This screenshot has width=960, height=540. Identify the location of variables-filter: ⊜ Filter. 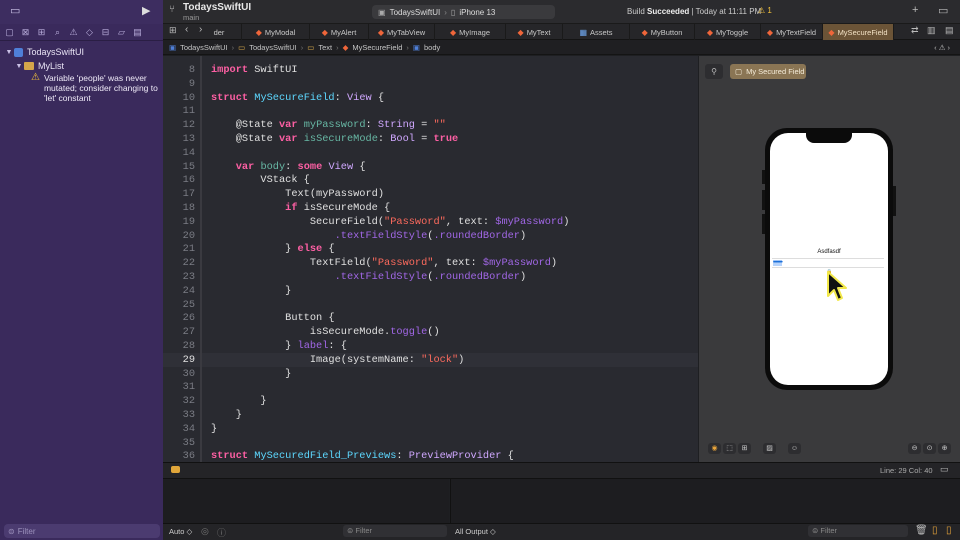
(395, 531).